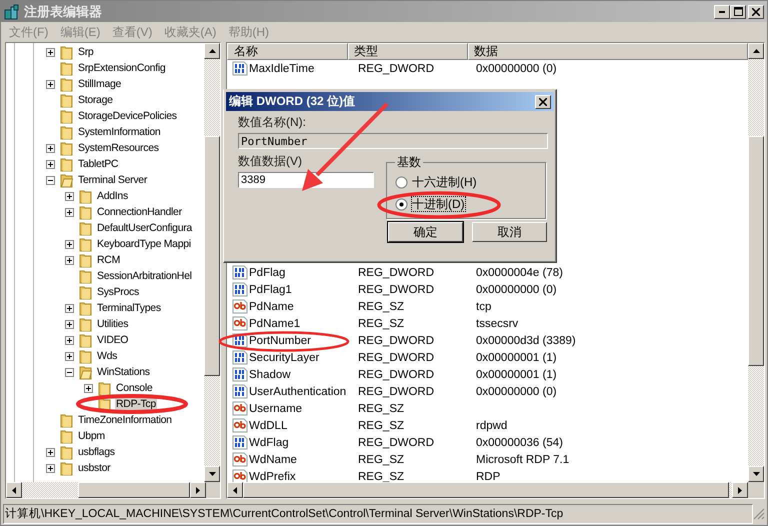 The image size is (768, 526). What do you see at coordinates (107, 356) in the screenshot?
I see `tree-item: Wds` at bounding box center [107, 356].